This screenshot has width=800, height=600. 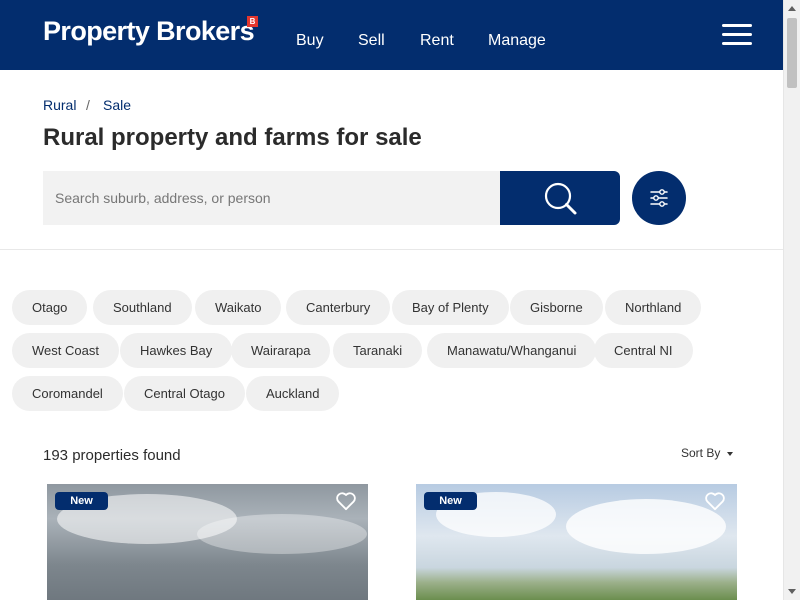 What do you see at coordinates (556, 307) in the screenshot?
I see `region-chip-gisborne: Gisborne` at bounding box center [556, 307].